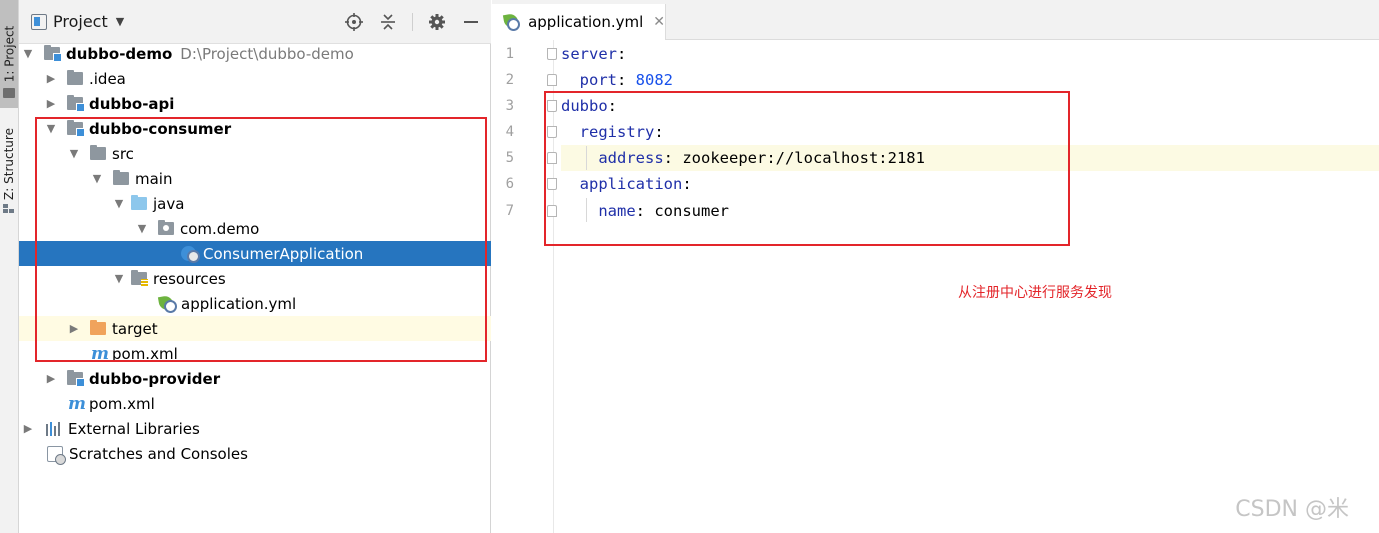 The height and width of the screenshot is (533, 1379). What do you see at coordinates (437, 22) in the screenshot?
I see `gear-icon` at bounding box center [437, 22].